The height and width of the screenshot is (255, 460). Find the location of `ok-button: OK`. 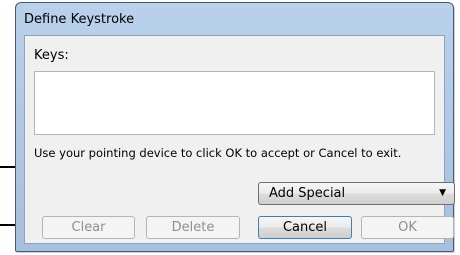

ok-button: OK is located at coordinates (407, 227).